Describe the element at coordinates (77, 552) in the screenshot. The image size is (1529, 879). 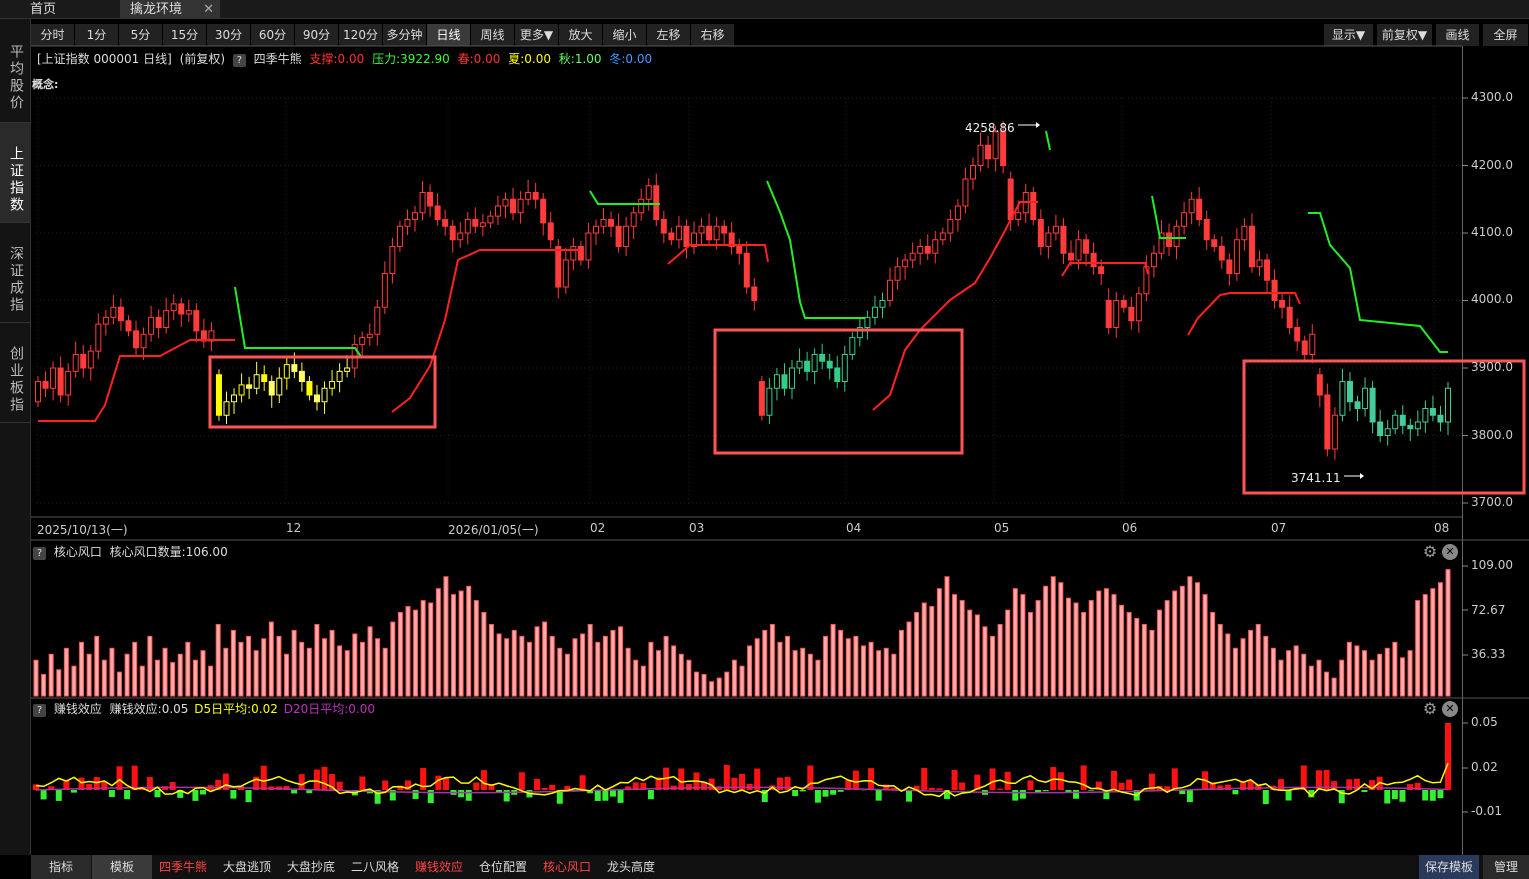
I see `wind-panel-name: 核心风口` at that location.